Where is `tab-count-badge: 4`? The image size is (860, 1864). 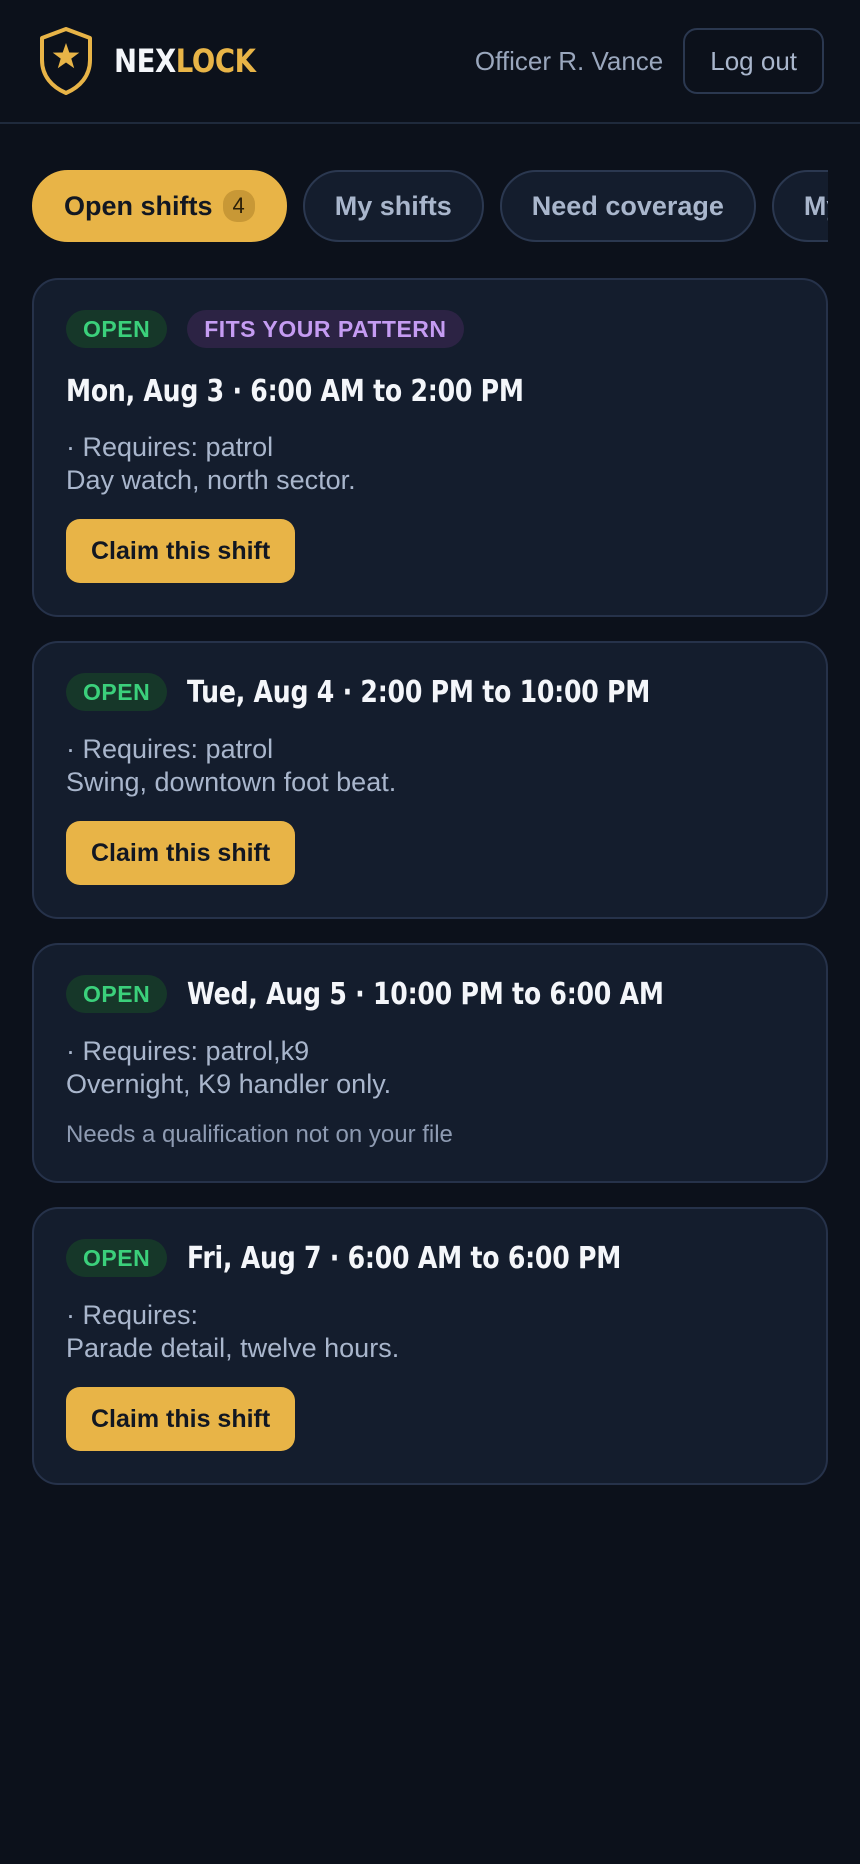
tab-count-badge: 4 is located at coordinates (238, 206).